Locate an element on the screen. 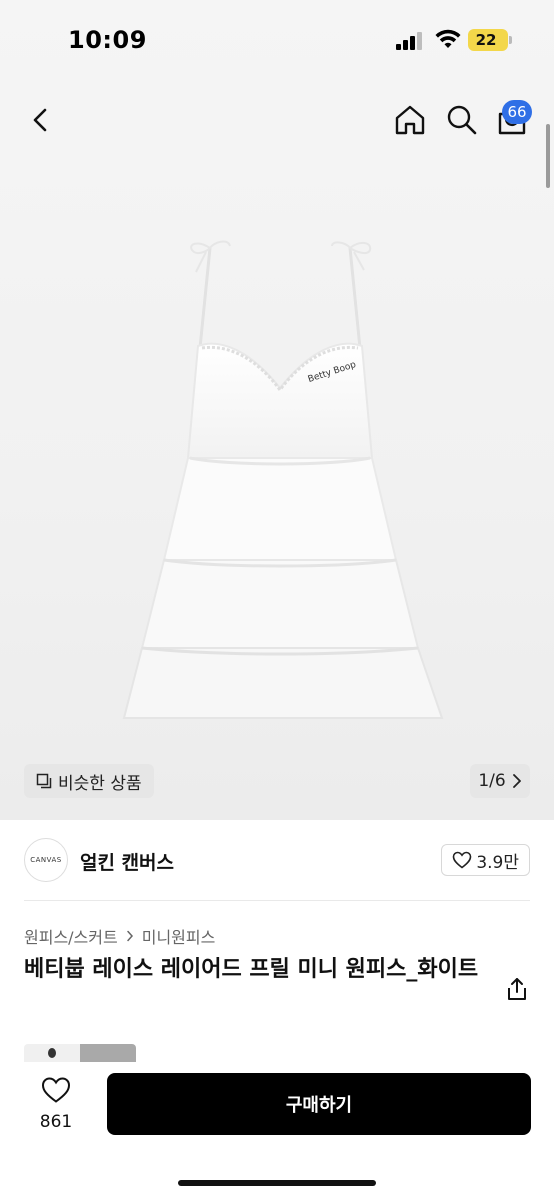 The width and height of the screenshot is (554, 1200). signal-icon is located at coordinates (410, 41).